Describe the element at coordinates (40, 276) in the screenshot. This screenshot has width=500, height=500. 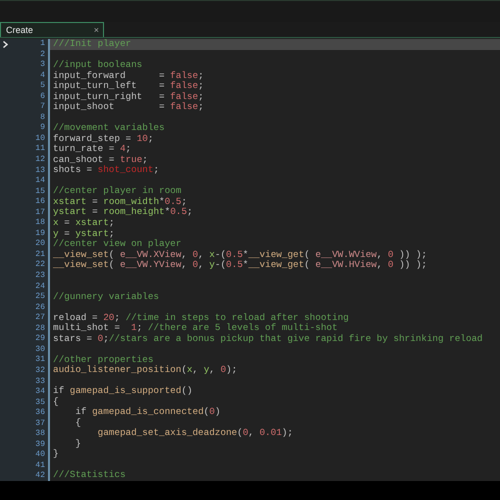
I see `line-number: 23` at that location.